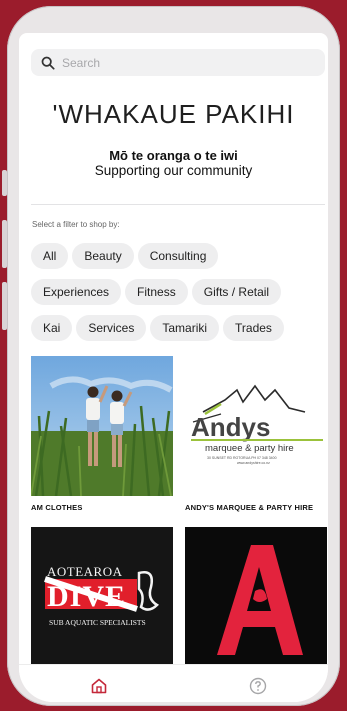  I want to click on filter-label: Select a filter to shop by:, so click(76, 224).